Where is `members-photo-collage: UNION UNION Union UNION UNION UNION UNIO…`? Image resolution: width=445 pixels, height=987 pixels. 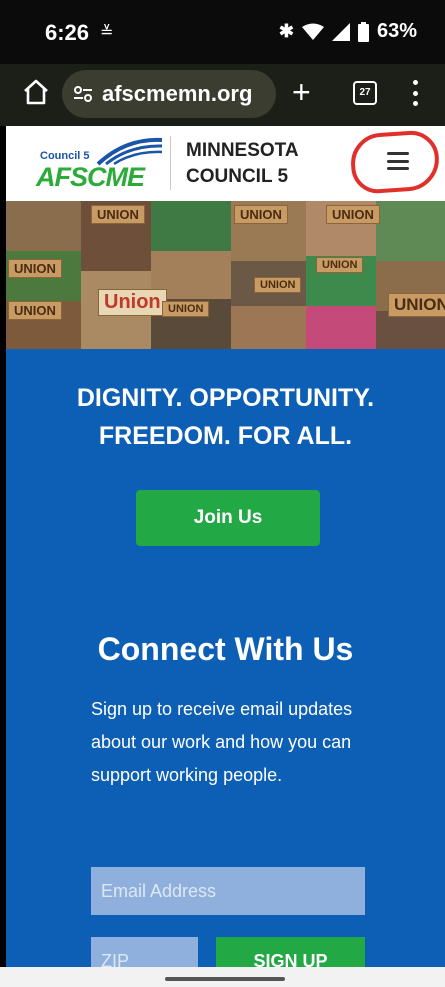
members-photo-collage: UNION UNION Union UNION UNION UNION UNIO… is located at coordinates (225, 275).